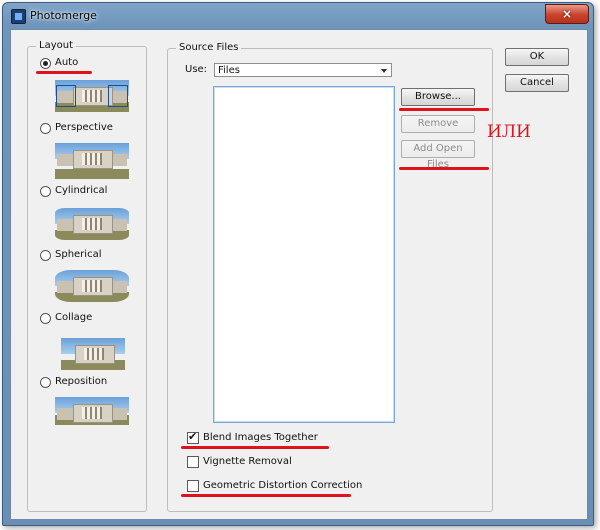 The image size is (600, 530). I want to click on window-title: Photomerge, so click(63, 15).